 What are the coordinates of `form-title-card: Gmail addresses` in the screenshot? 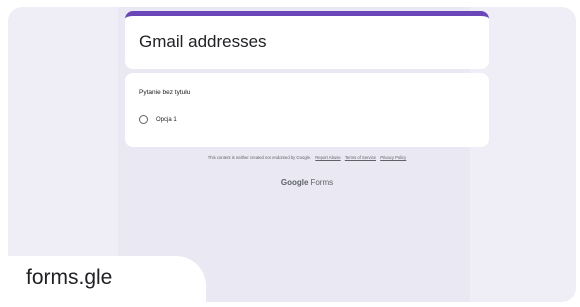 It's located at (307, 40).